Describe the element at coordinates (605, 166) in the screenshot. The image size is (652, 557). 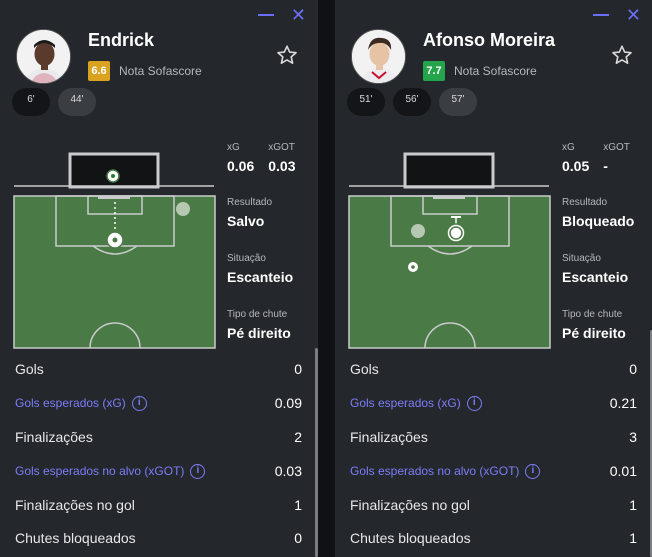
I see `xgot-value: -` at that location.